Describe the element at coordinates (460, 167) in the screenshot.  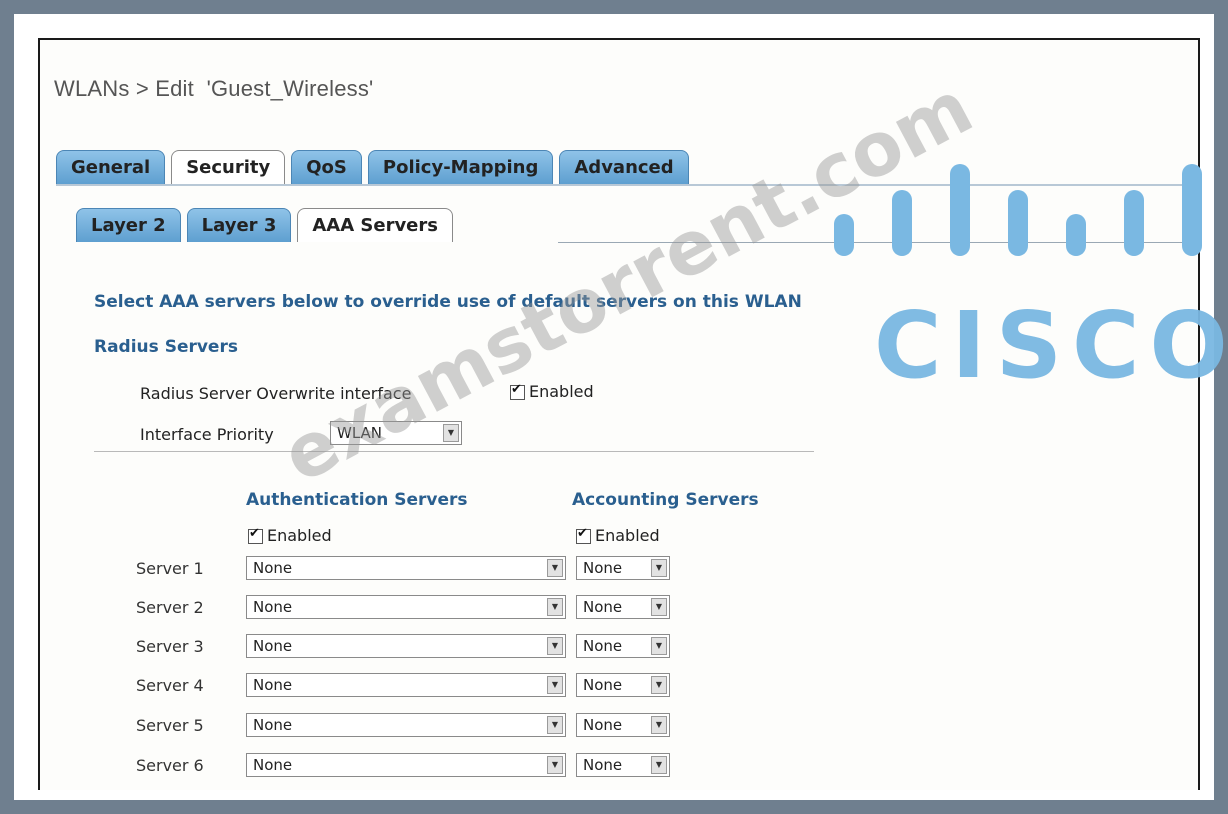
I see `tab-policy-mapping: Policy-Mapping` at that location.